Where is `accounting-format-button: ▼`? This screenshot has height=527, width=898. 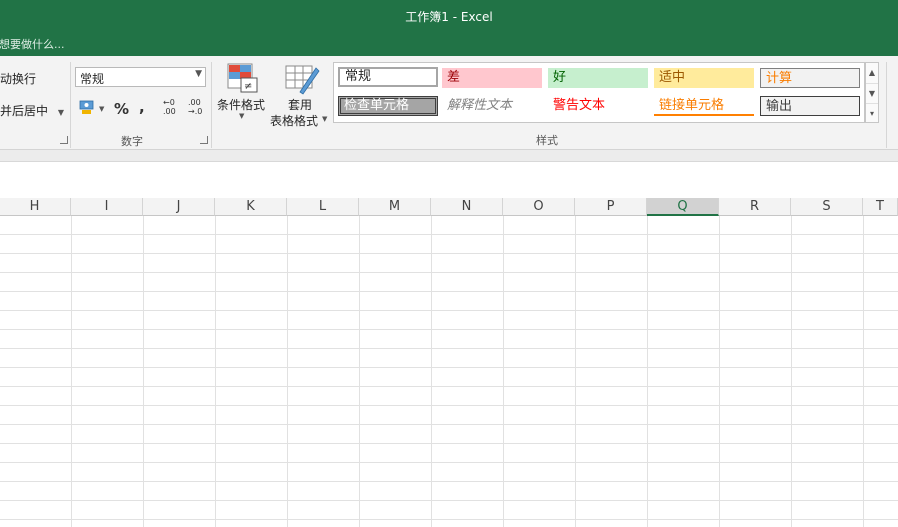
accounting-format-button: ▼ is located at coordinates (92, 107).